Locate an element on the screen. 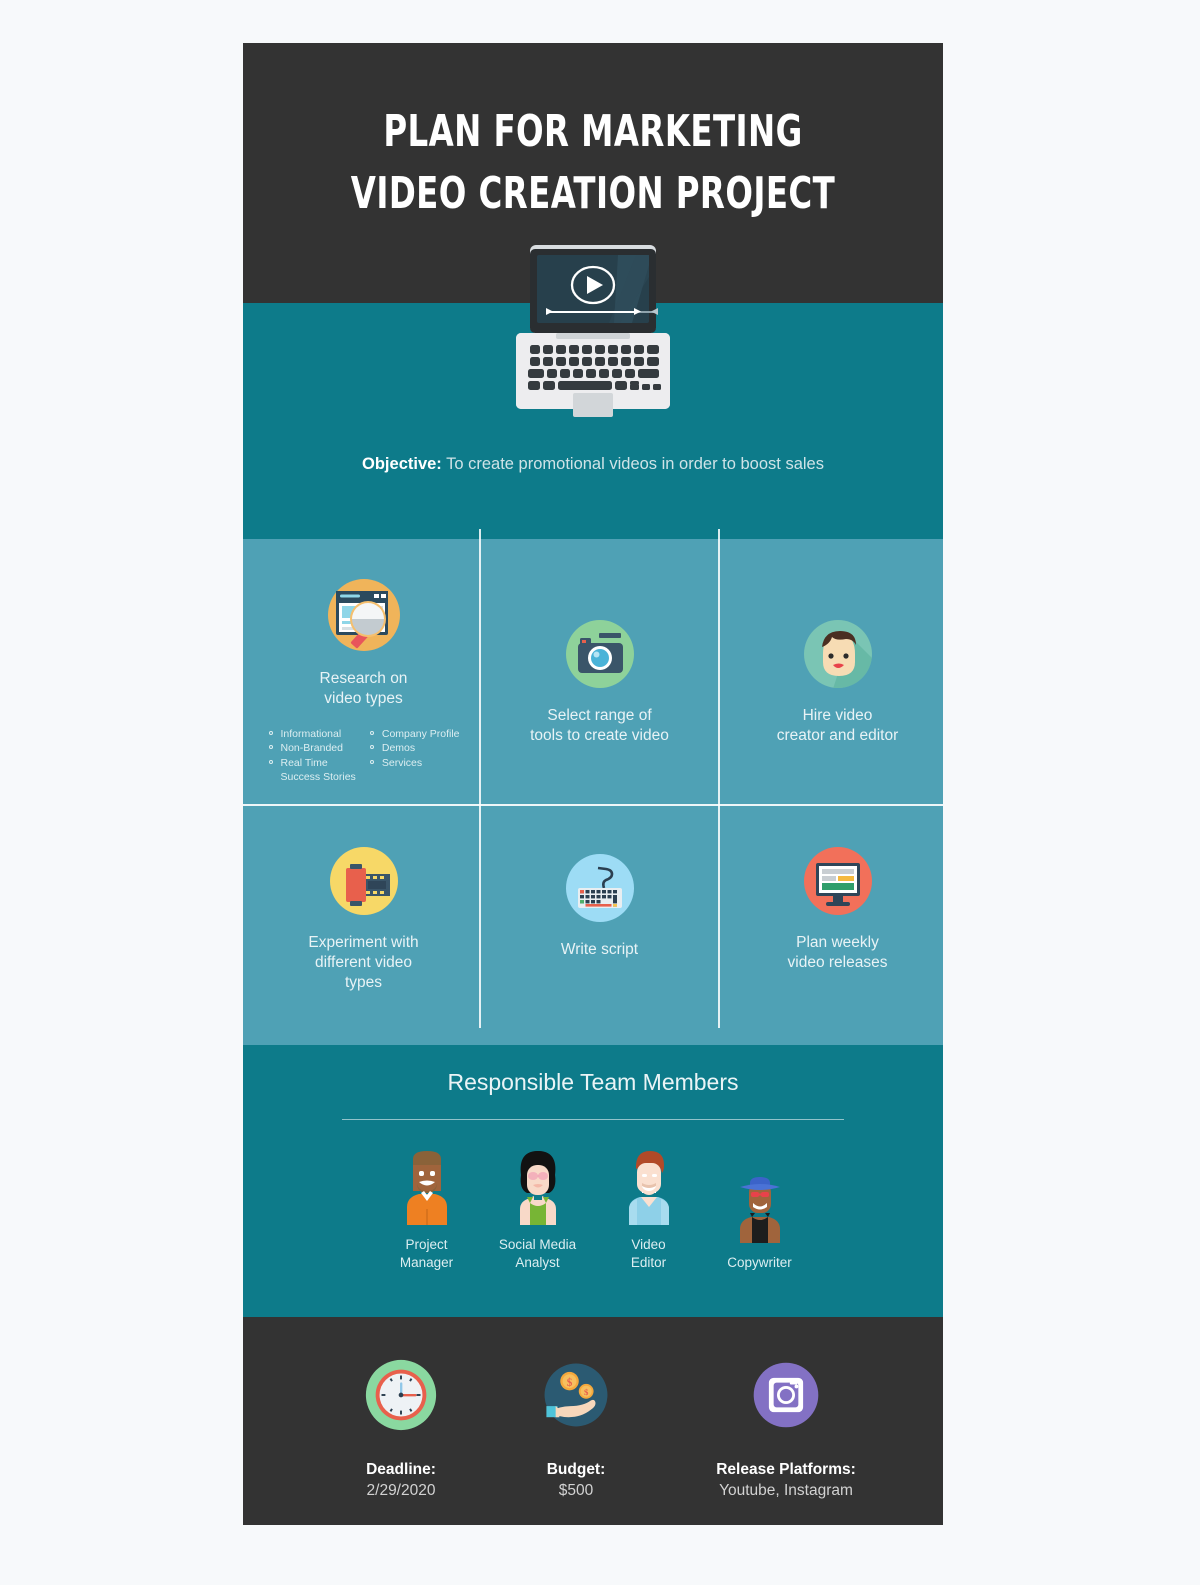  laptop-video-icon is located at coordinates (593, 333).